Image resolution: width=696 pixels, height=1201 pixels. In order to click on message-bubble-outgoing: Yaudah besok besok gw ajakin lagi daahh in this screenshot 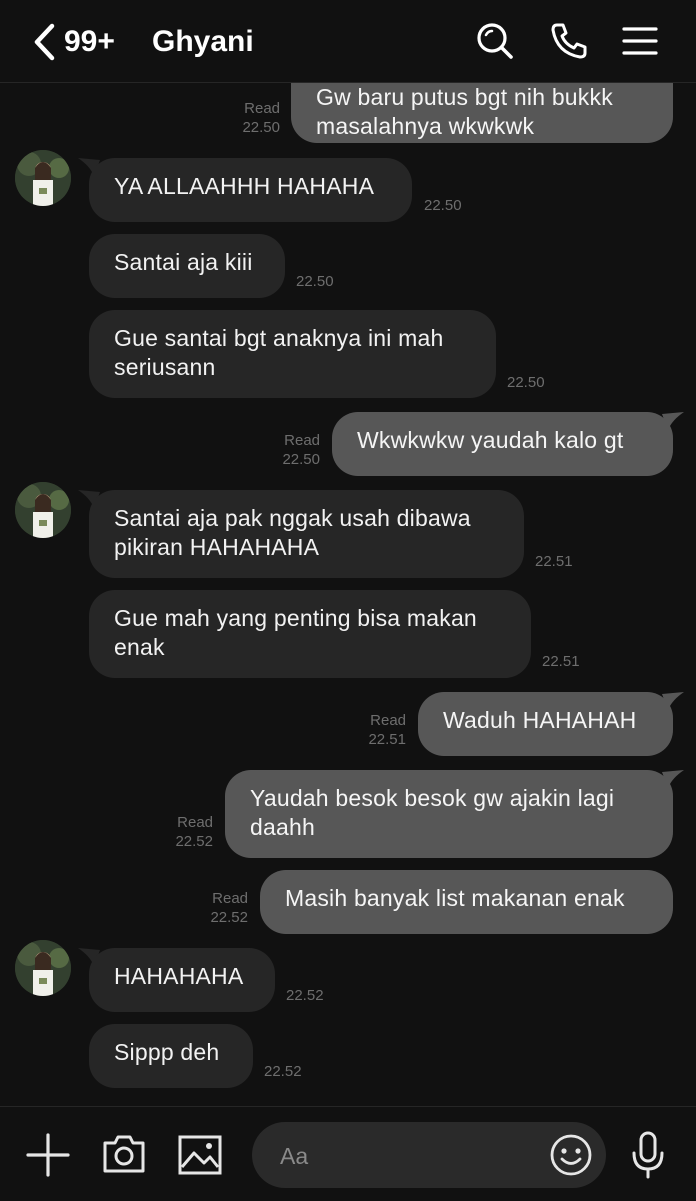, I will do `click(449, 814)`.